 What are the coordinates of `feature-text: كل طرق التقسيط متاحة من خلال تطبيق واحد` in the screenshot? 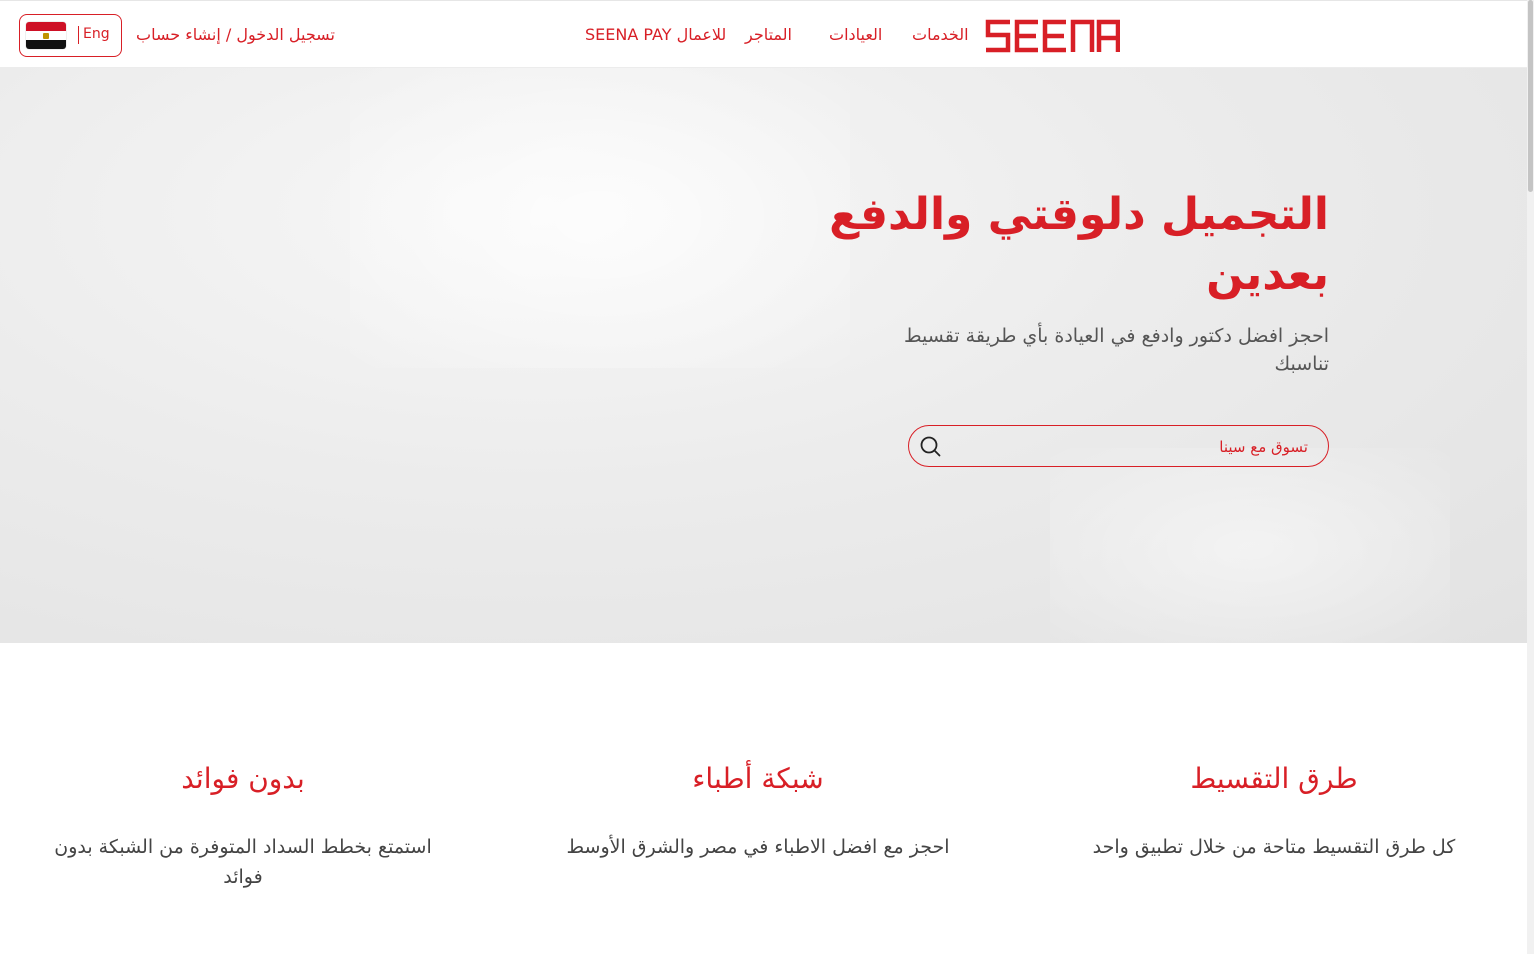 It's located at (1274, 847).